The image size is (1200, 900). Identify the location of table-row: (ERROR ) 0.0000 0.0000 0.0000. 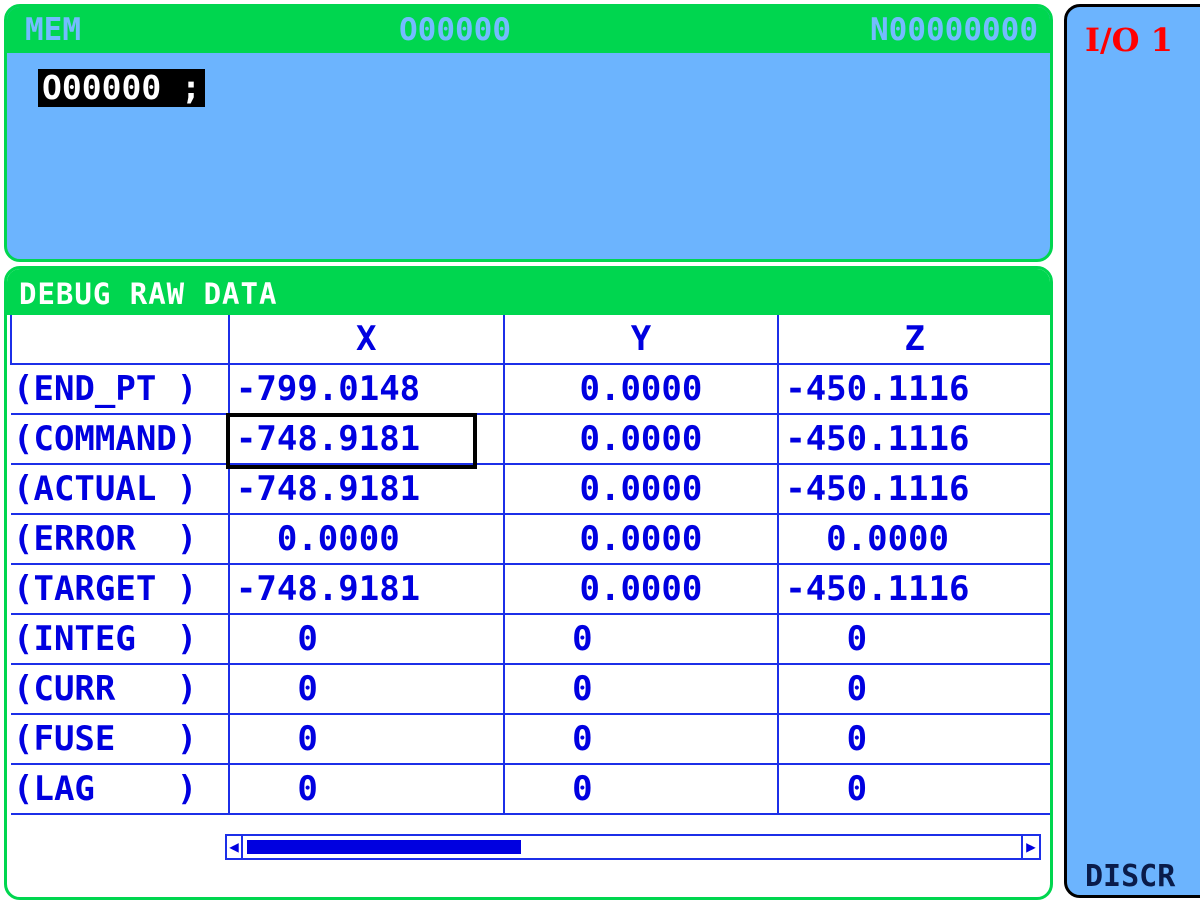
(530, 539).